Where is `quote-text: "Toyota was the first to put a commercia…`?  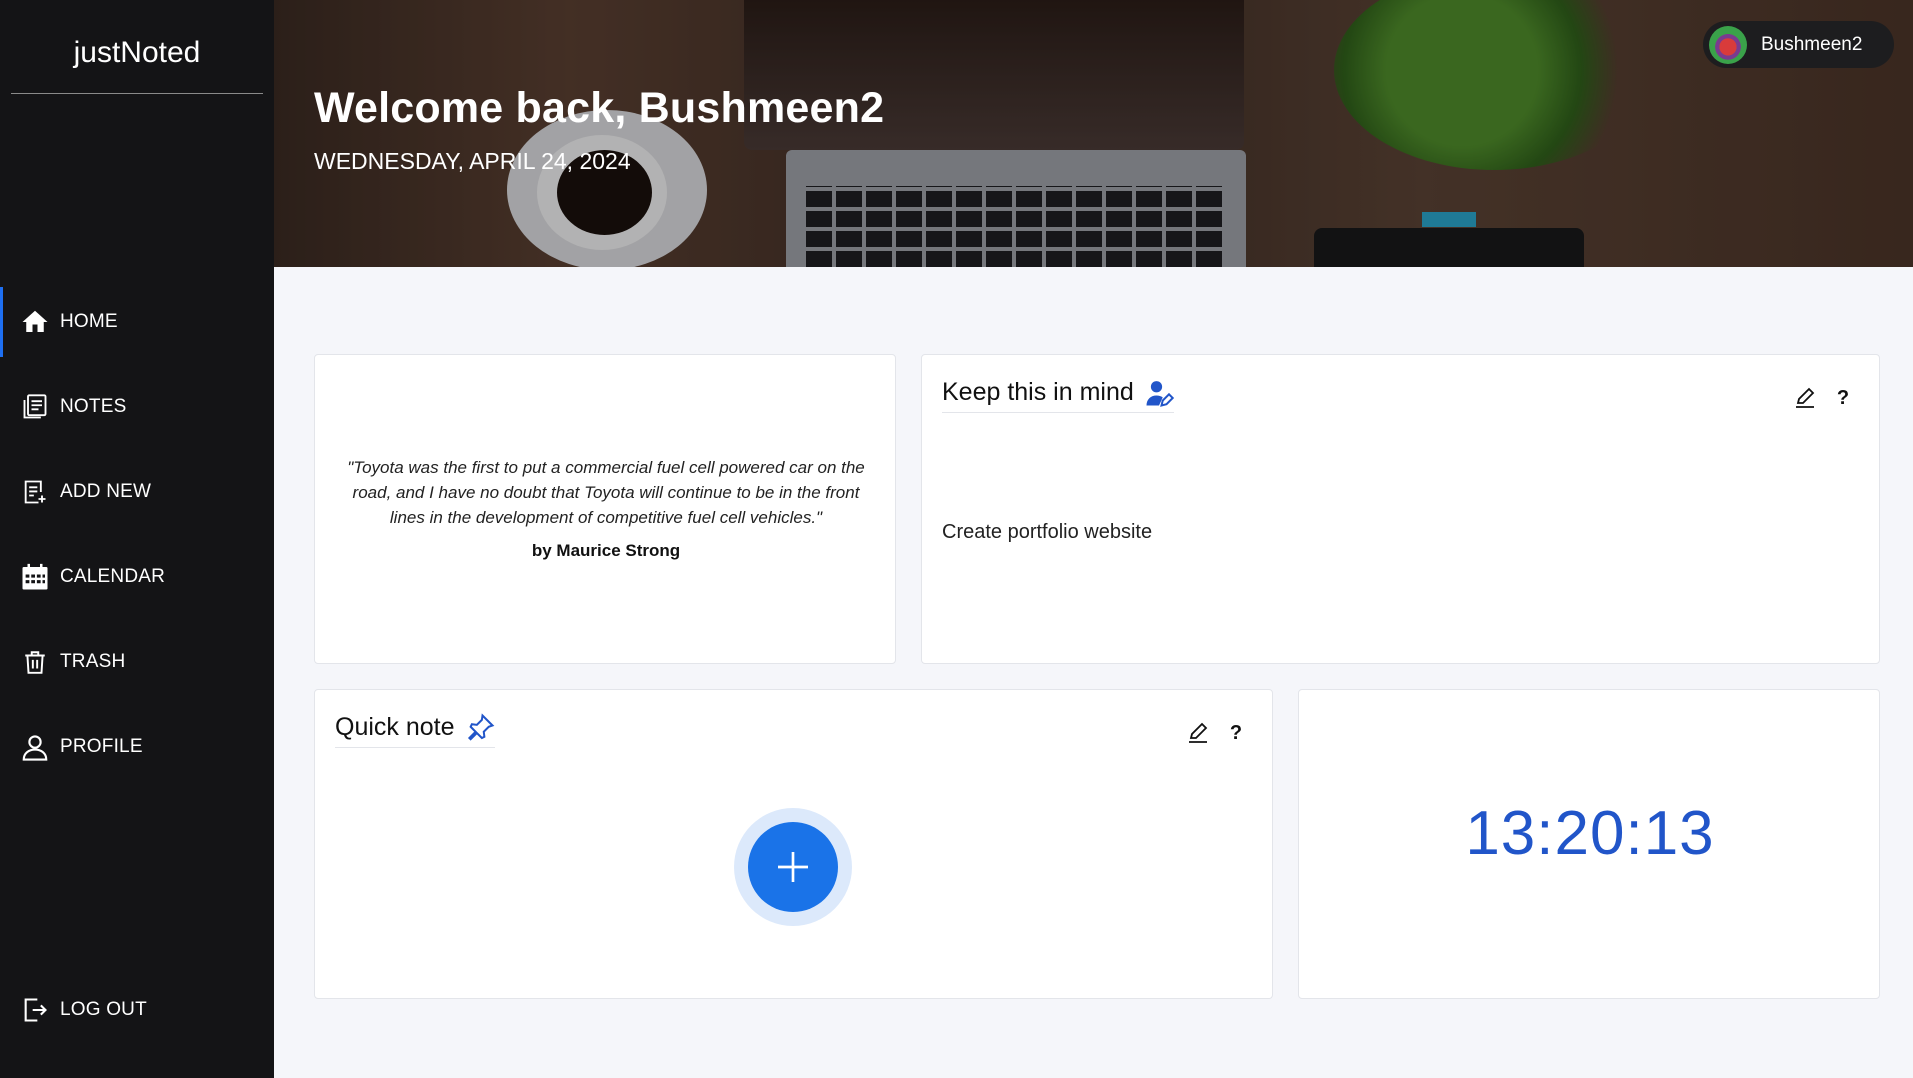 quote-text: "Toyota was the first to put a commercia… is located at coordinates (606, 492).